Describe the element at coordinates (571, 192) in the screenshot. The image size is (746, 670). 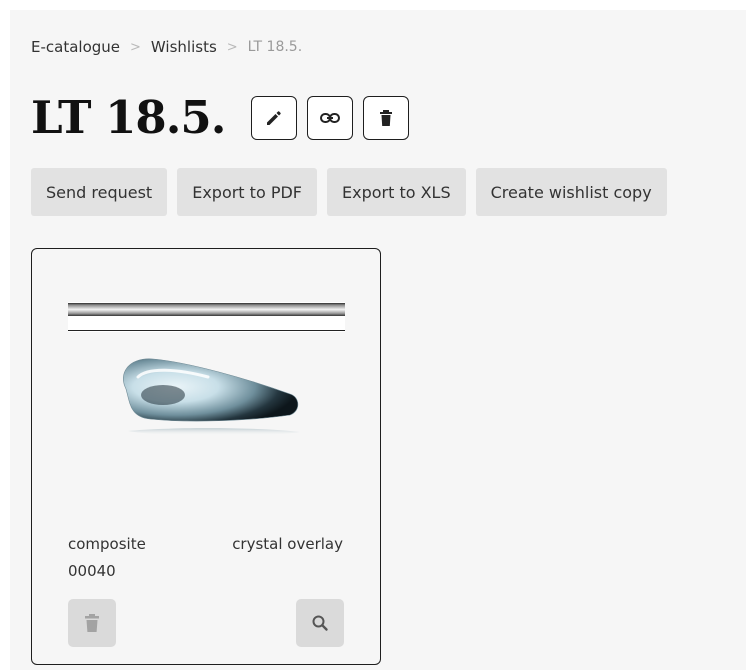
I see `create-wishlist-copy-button: Create wishlist copy` at that location.